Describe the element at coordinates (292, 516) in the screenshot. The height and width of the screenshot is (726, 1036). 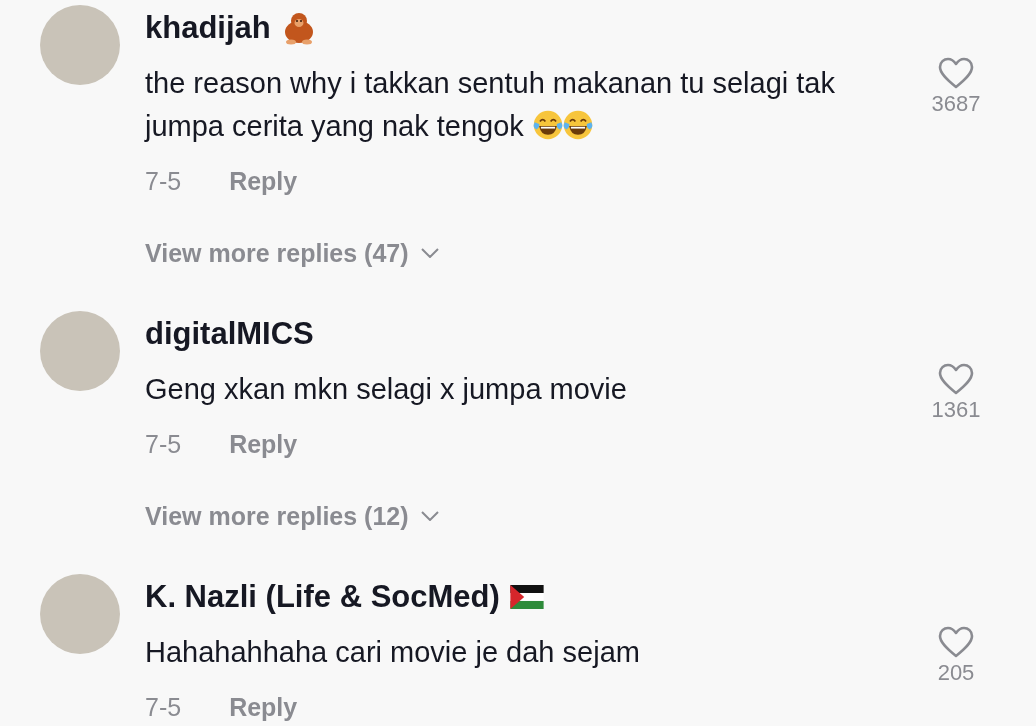
I see `view-more-replies-link: View more replies (12)` at that location.